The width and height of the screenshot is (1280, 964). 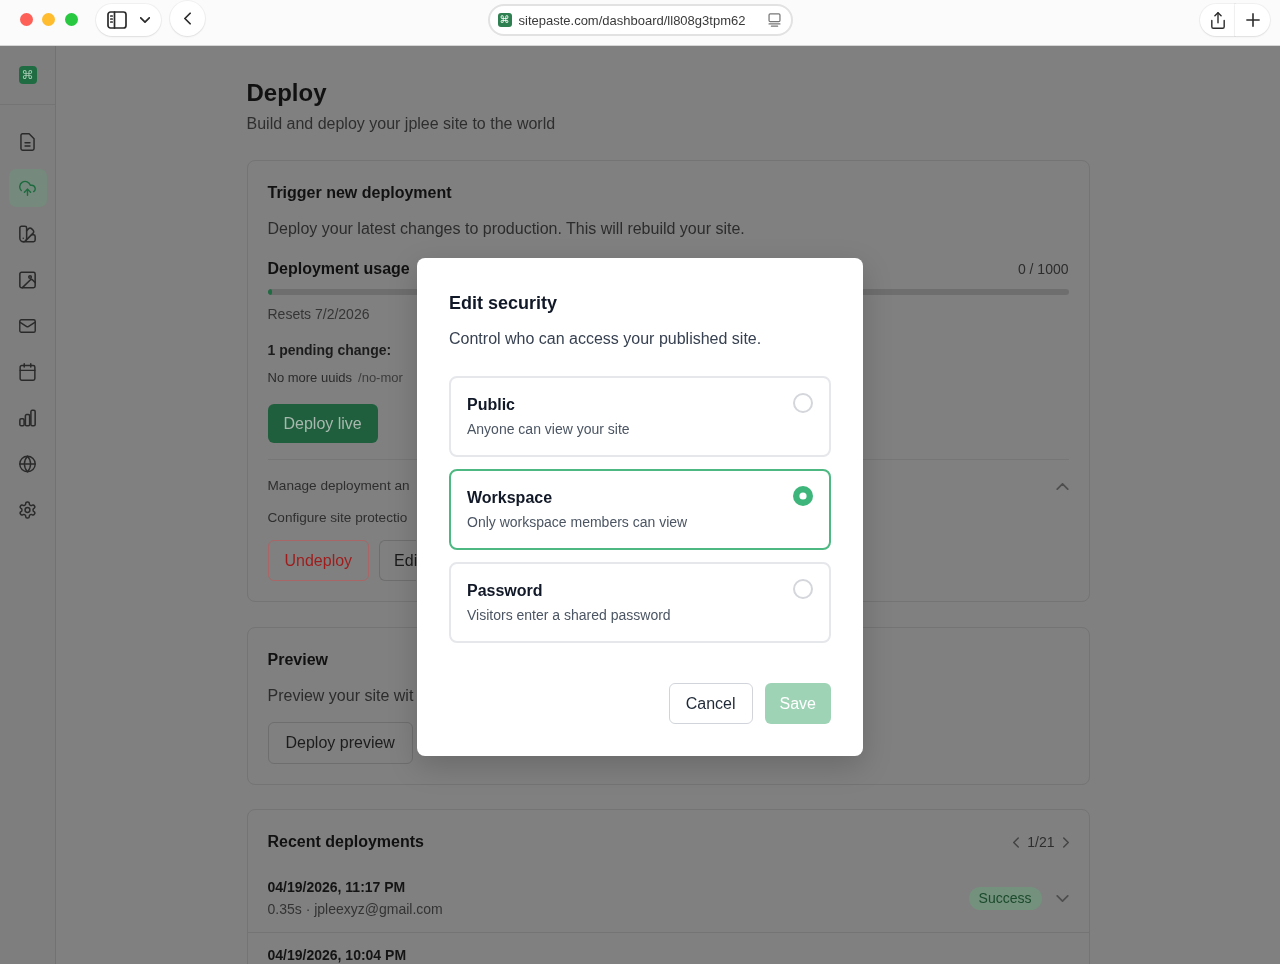 What do you see at coordinates (505, 591) in the screenshot?
I see `option-title: Password` at bounding box center [505, 591].